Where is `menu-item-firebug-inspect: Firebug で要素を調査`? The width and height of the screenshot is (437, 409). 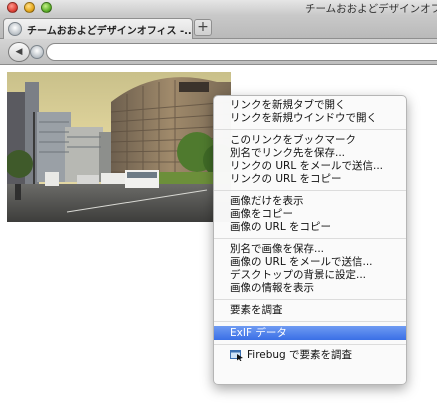 menu-item-firebug-inspect: Firebug で要素を調査 is located at coordinates (310, 355).